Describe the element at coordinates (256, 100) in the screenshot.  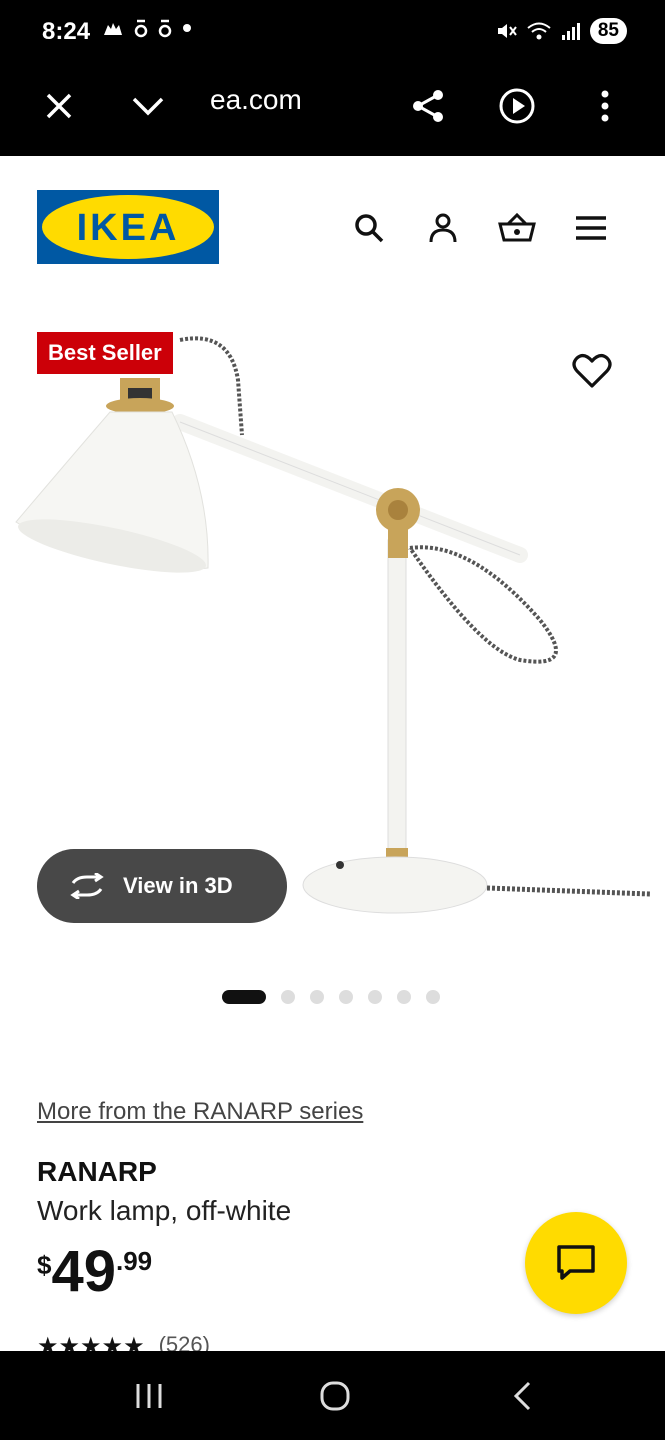
I see `url-text: ea.com` at that location.